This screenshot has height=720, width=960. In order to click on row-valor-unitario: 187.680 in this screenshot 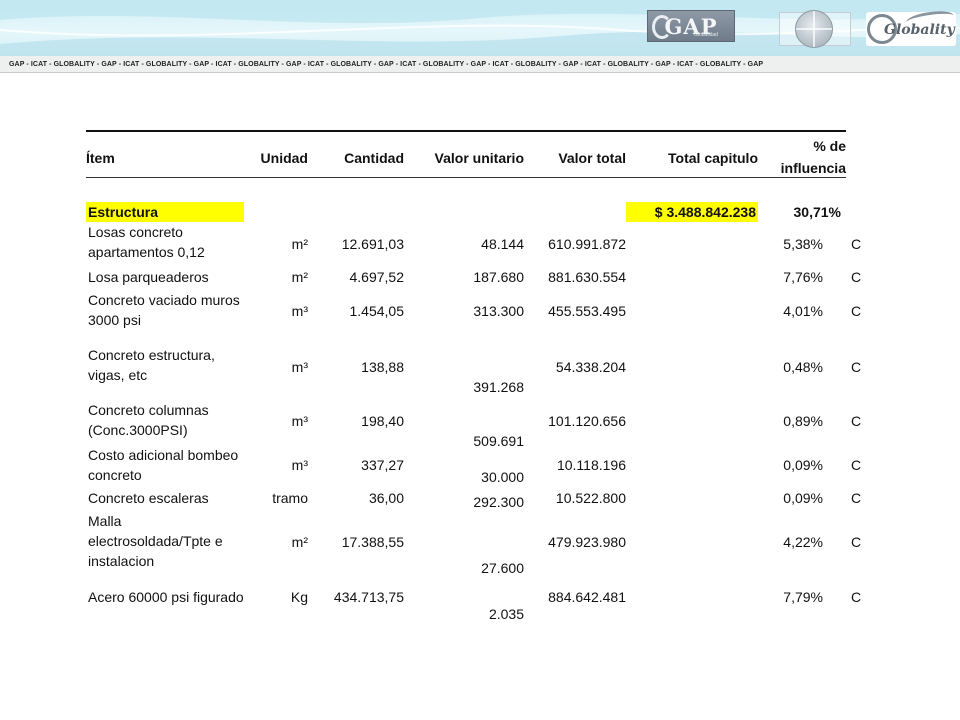, I will do `click(498, 277)`.